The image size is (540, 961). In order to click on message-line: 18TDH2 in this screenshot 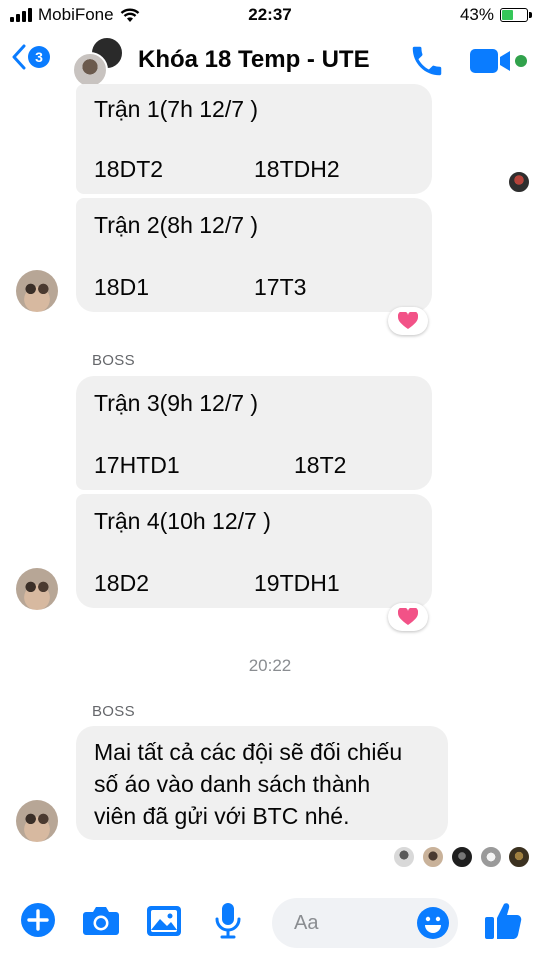, I will do `click(297, 169)`.